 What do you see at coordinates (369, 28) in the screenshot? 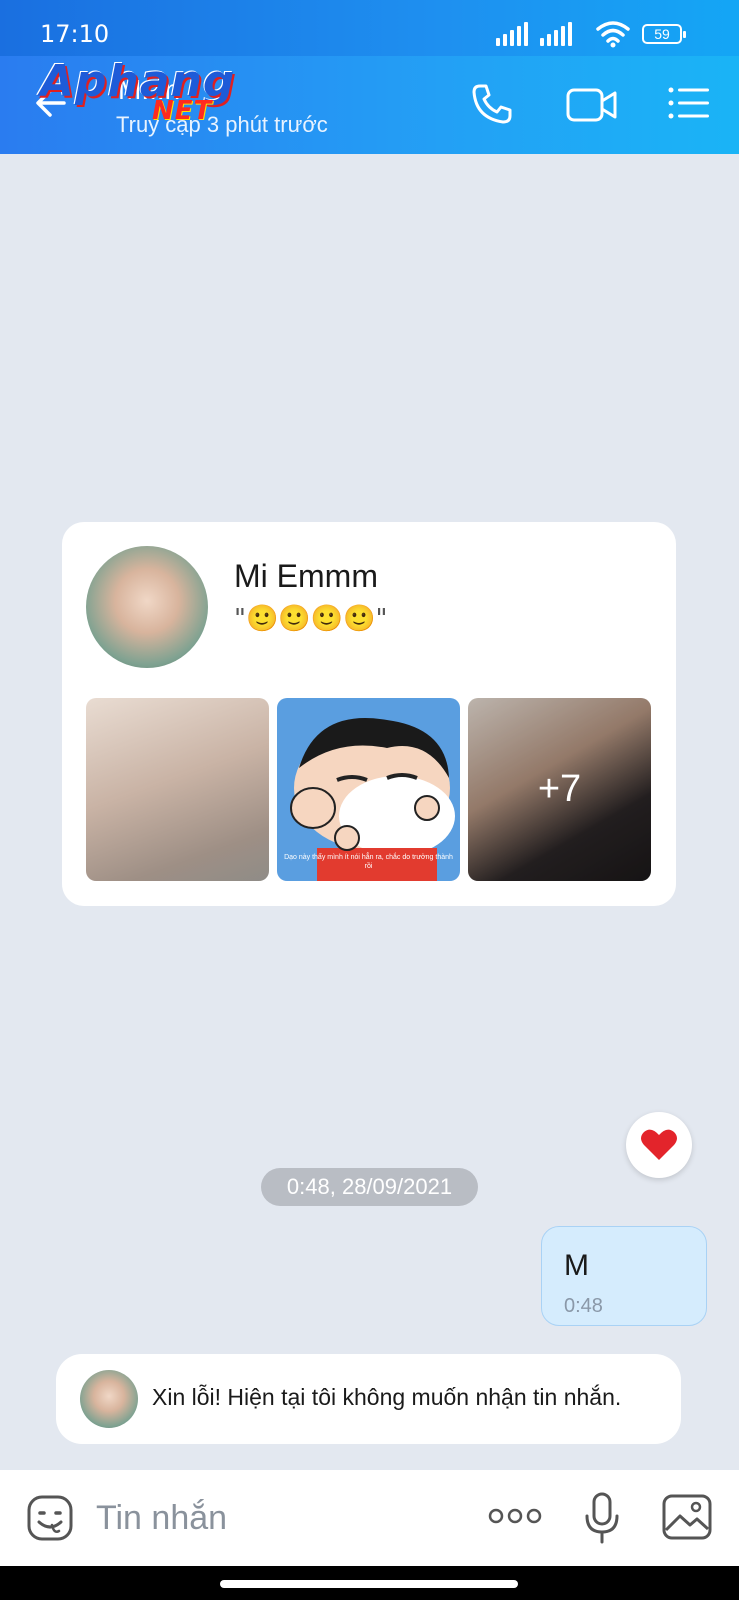
I see `status-bar: 17:10 59` at bounding box center [369, 28].